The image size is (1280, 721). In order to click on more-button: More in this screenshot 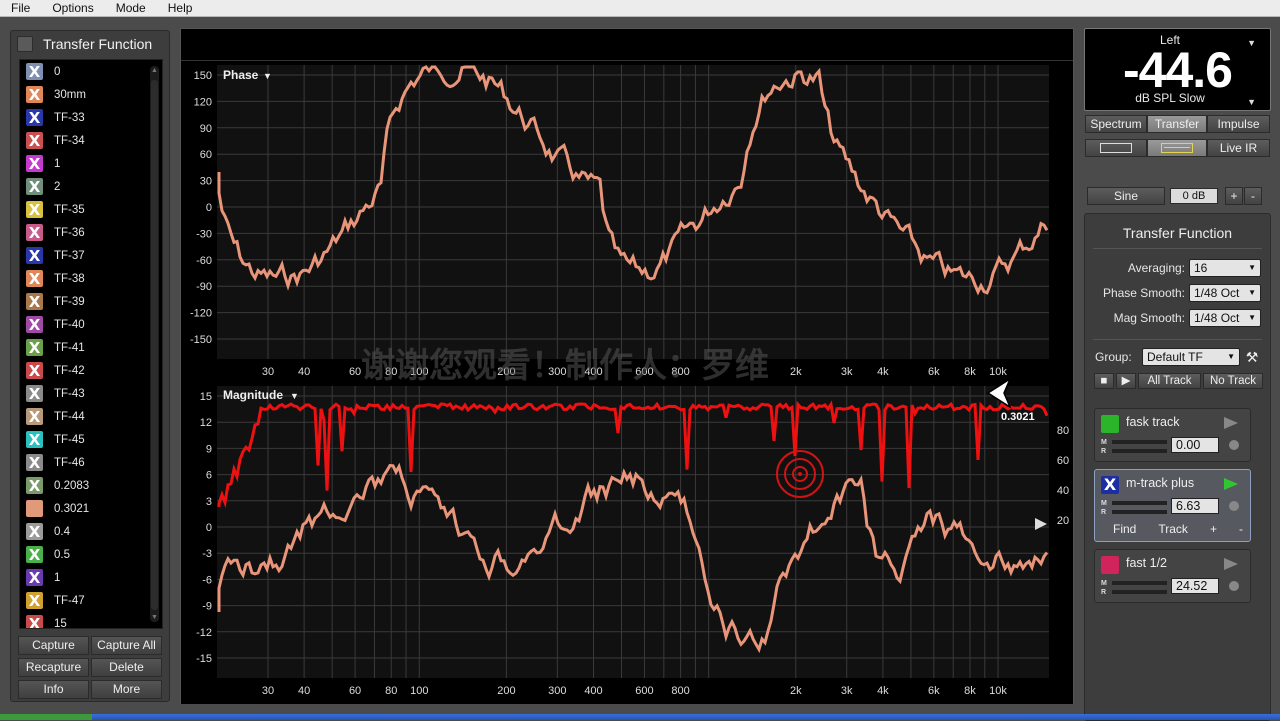, I will do `click(126, 689)`.